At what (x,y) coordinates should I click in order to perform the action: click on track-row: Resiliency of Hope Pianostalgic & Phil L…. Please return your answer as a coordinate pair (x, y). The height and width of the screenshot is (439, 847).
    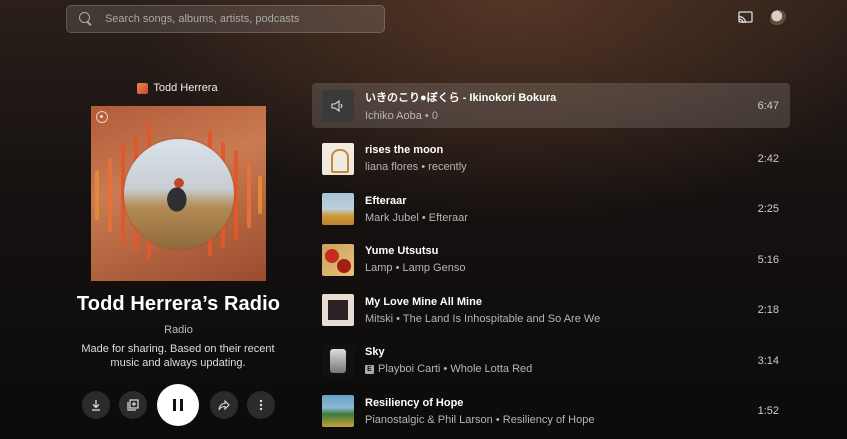
    Looking at the image, I should click on (551, 411).